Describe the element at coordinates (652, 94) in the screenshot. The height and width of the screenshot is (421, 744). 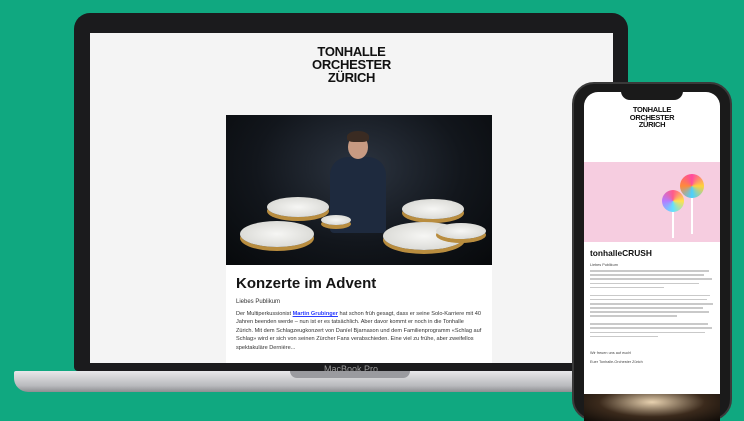
I see `phone-notch` at that location.